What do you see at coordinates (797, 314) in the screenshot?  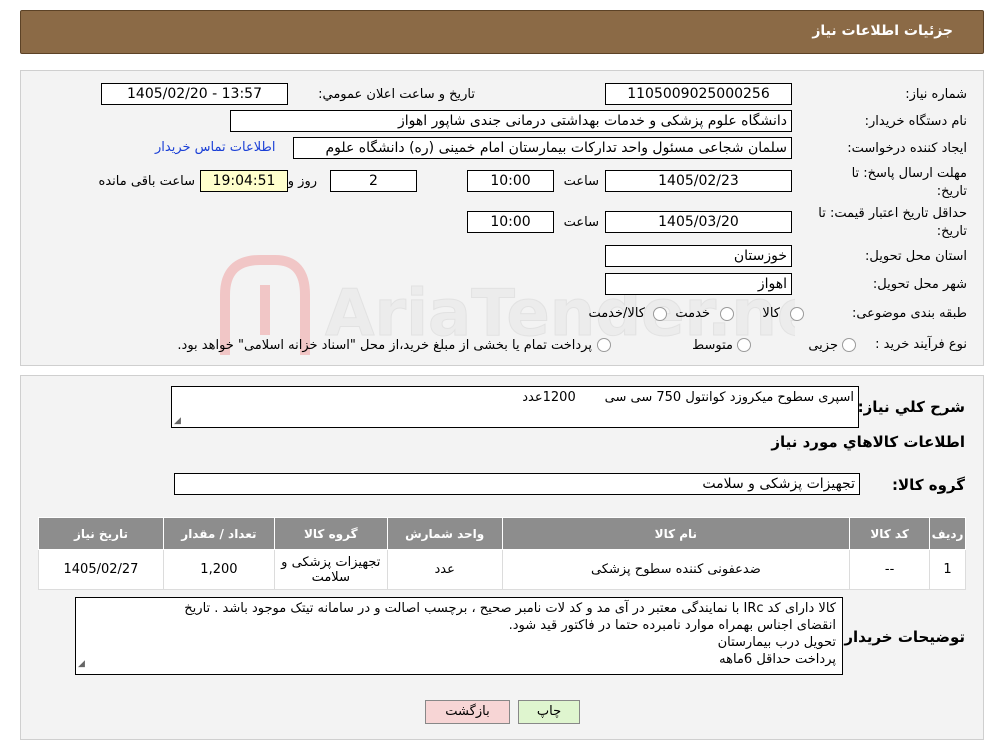 I see `category-goods-radio` at bounding box center [797, 314].